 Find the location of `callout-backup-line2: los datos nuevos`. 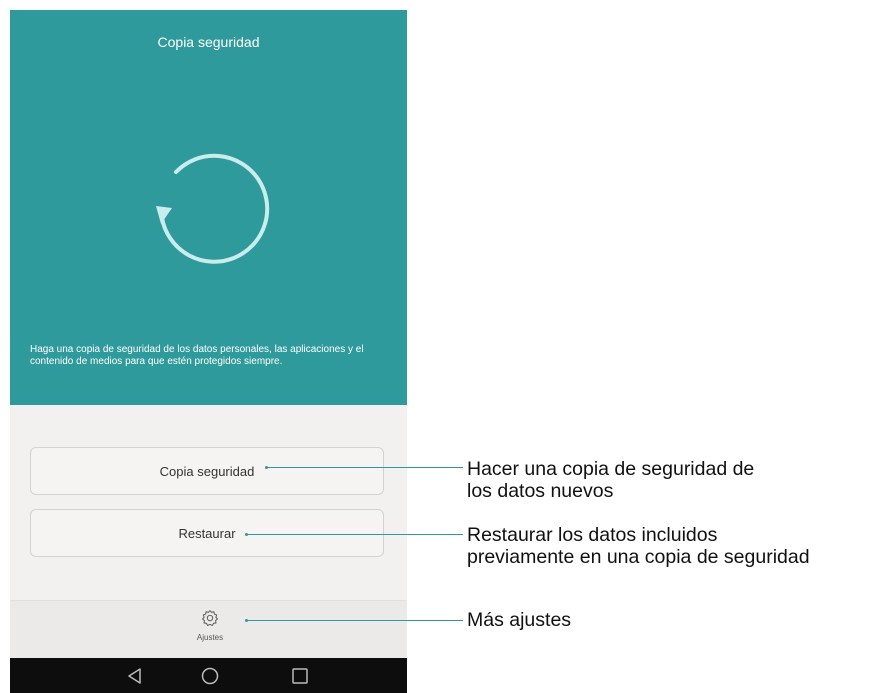

callout-backup-line2: los datos nuevos is located at coordinates (540, 491).